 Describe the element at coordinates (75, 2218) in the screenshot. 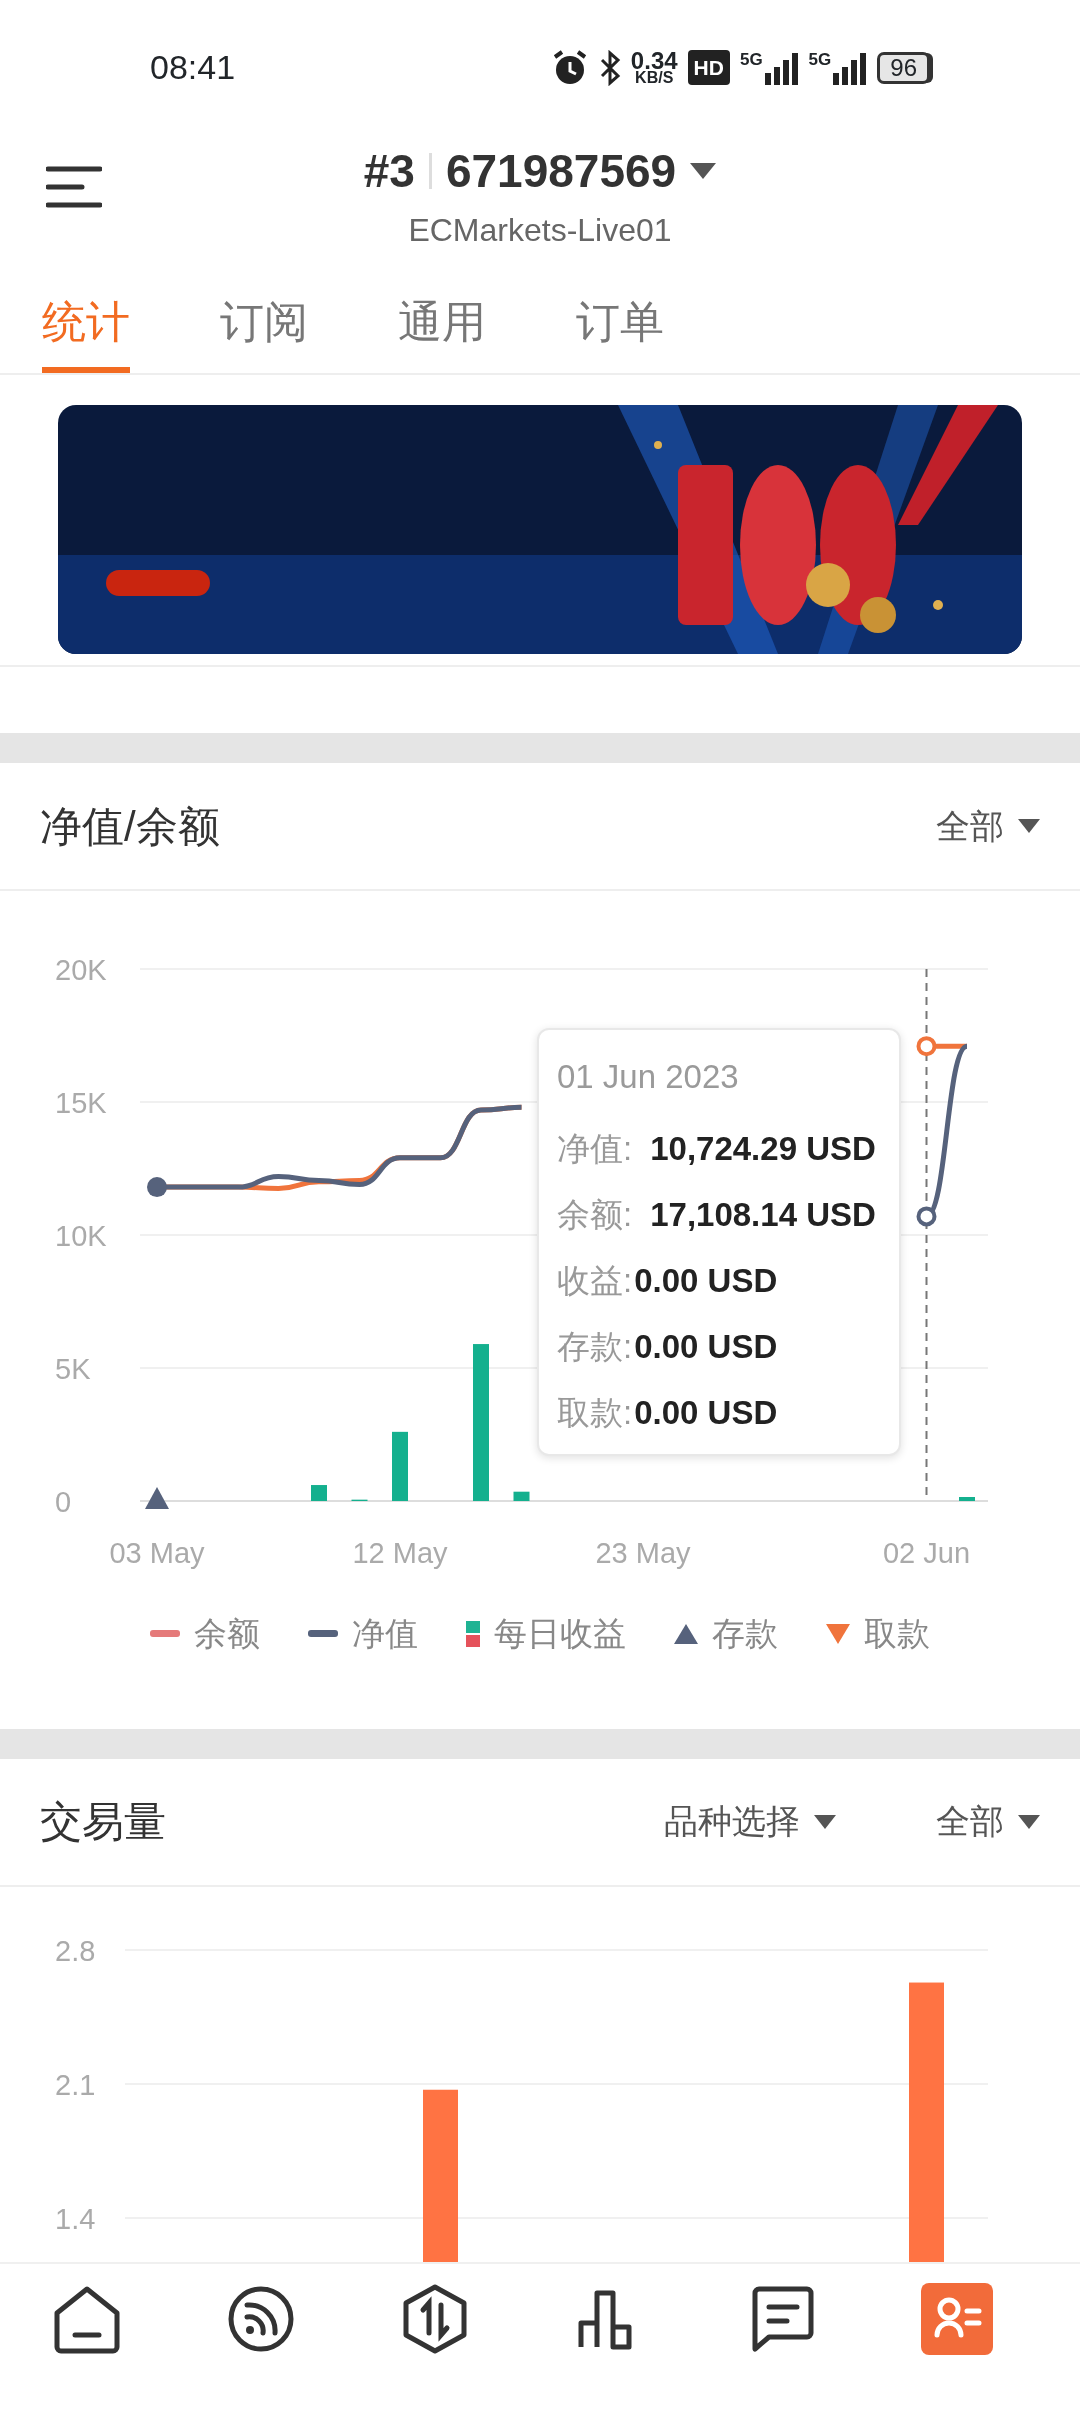

I see `axis-label: 1.4` at that location.